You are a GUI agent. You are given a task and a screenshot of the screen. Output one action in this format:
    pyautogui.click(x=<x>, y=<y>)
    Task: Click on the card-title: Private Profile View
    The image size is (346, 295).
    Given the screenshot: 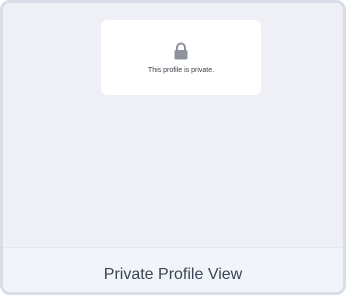 What is the action you would take?
    pyautogui.click(x=173, y=274)
    